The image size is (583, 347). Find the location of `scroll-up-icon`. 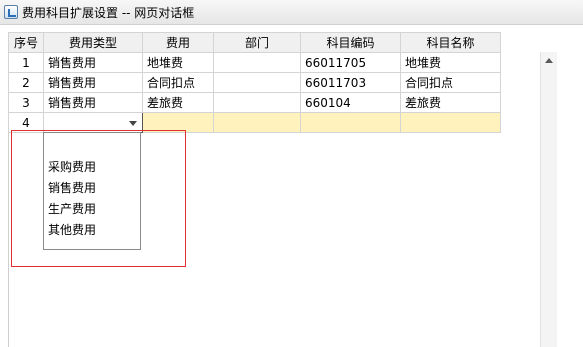

scroll-up-icon is located at coordinates (549, 60).